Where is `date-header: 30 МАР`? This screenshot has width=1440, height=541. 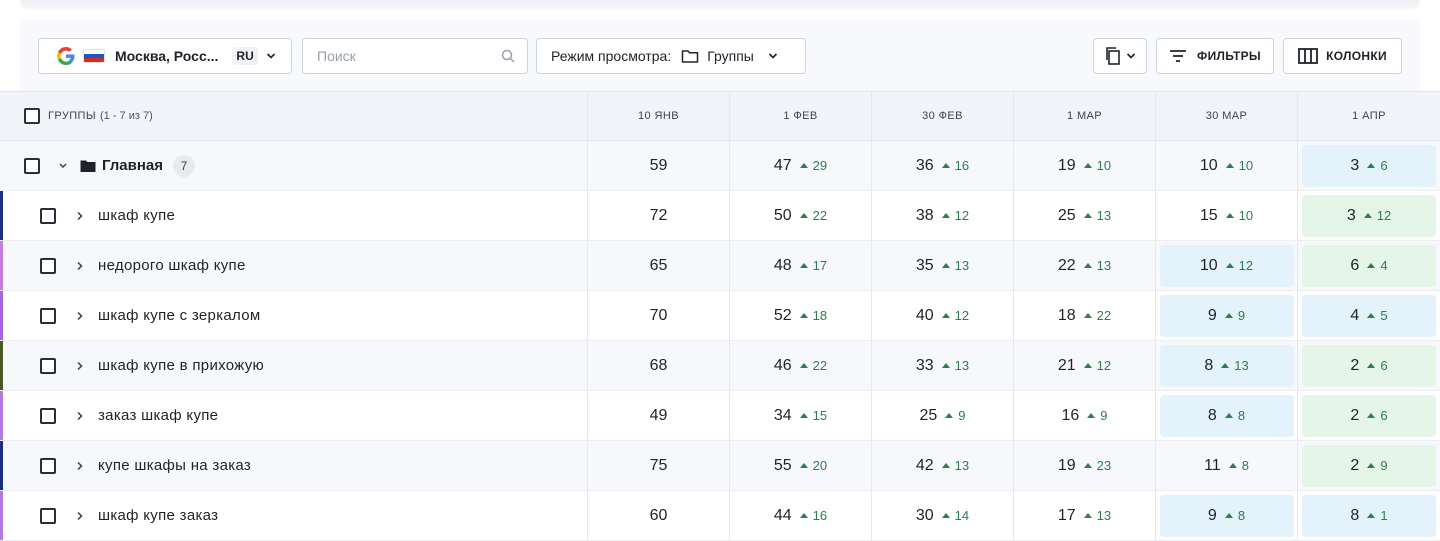
date-header: 30 МАР is located at coordinates (1227, 116).